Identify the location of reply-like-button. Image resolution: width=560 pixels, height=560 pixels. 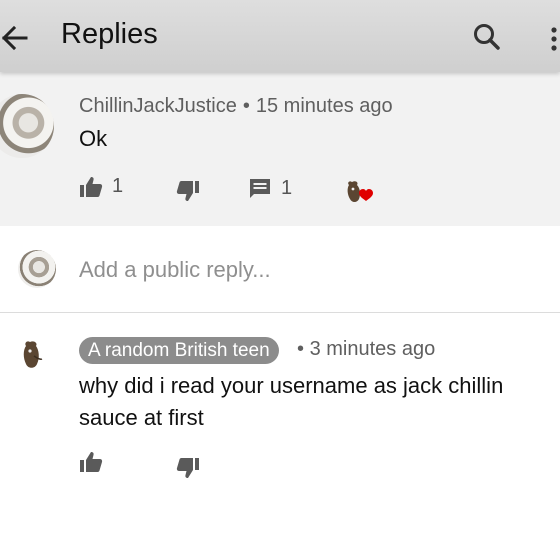
(91, 462).